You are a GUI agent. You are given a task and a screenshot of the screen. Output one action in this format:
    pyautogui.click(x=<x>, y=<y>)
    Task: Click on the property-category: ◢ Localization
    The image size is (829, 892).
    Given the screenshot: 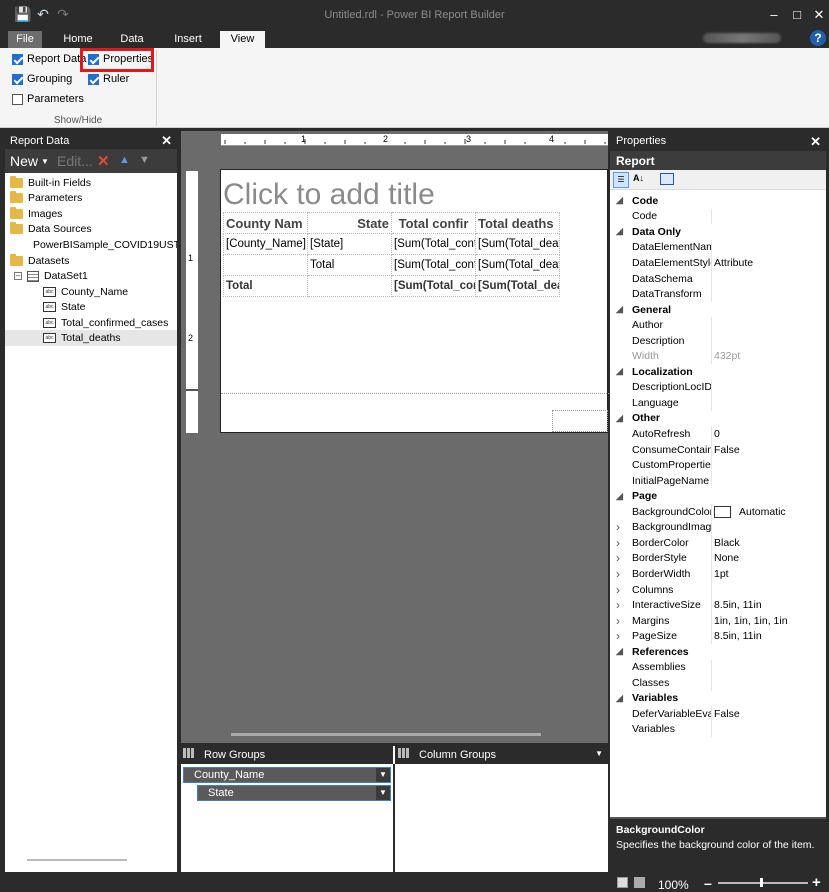 What is the action you would take?
    pyautogui.click(x=718, y=372)
    